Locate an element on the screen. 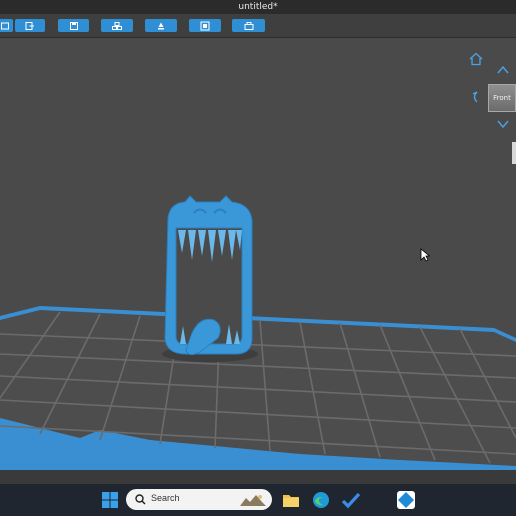 This screenshot has height=516, width=516. home-icon is located at coordinates (476, 59).